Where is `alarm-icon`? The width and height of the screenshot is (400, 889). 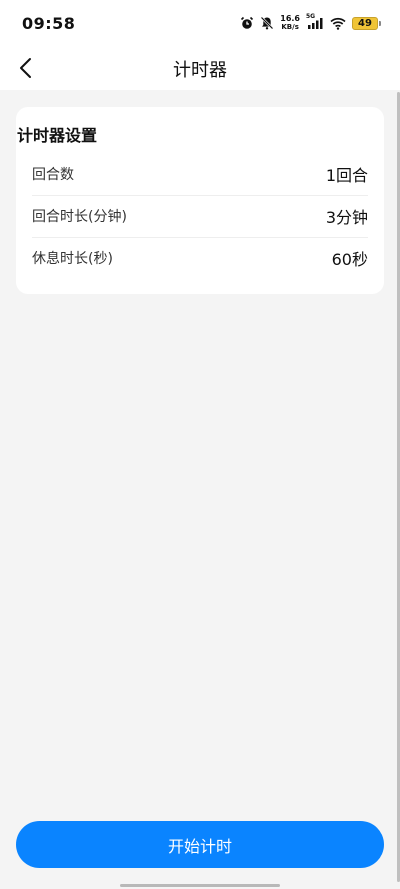 alarm-icon is located at coordinates (247, 23).